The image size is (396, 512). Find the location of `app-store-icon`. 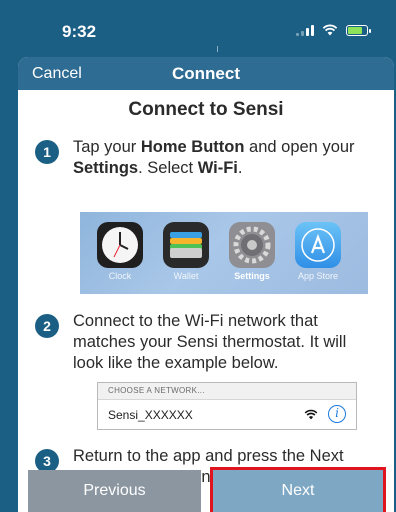

app-store-icon is located at coordinates (318, 245).